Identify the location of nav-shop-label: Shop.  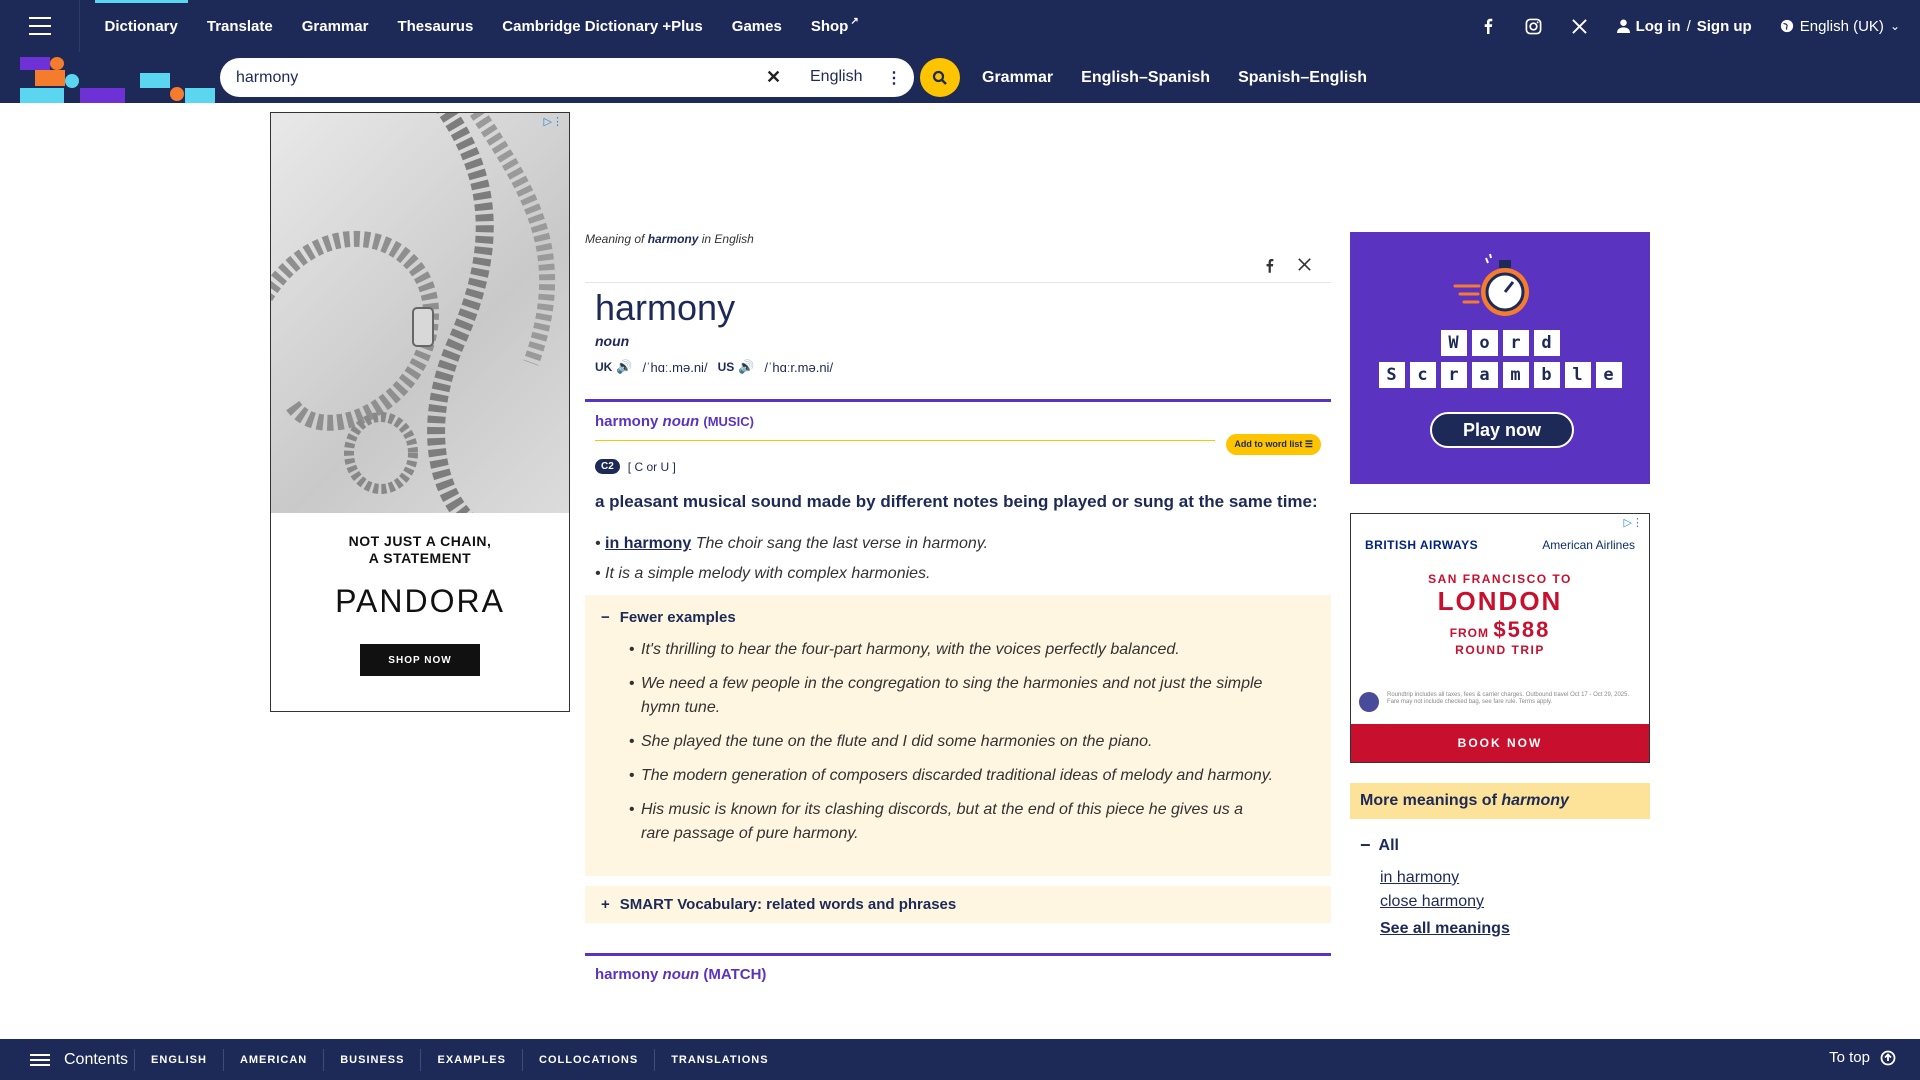
(829, 26).